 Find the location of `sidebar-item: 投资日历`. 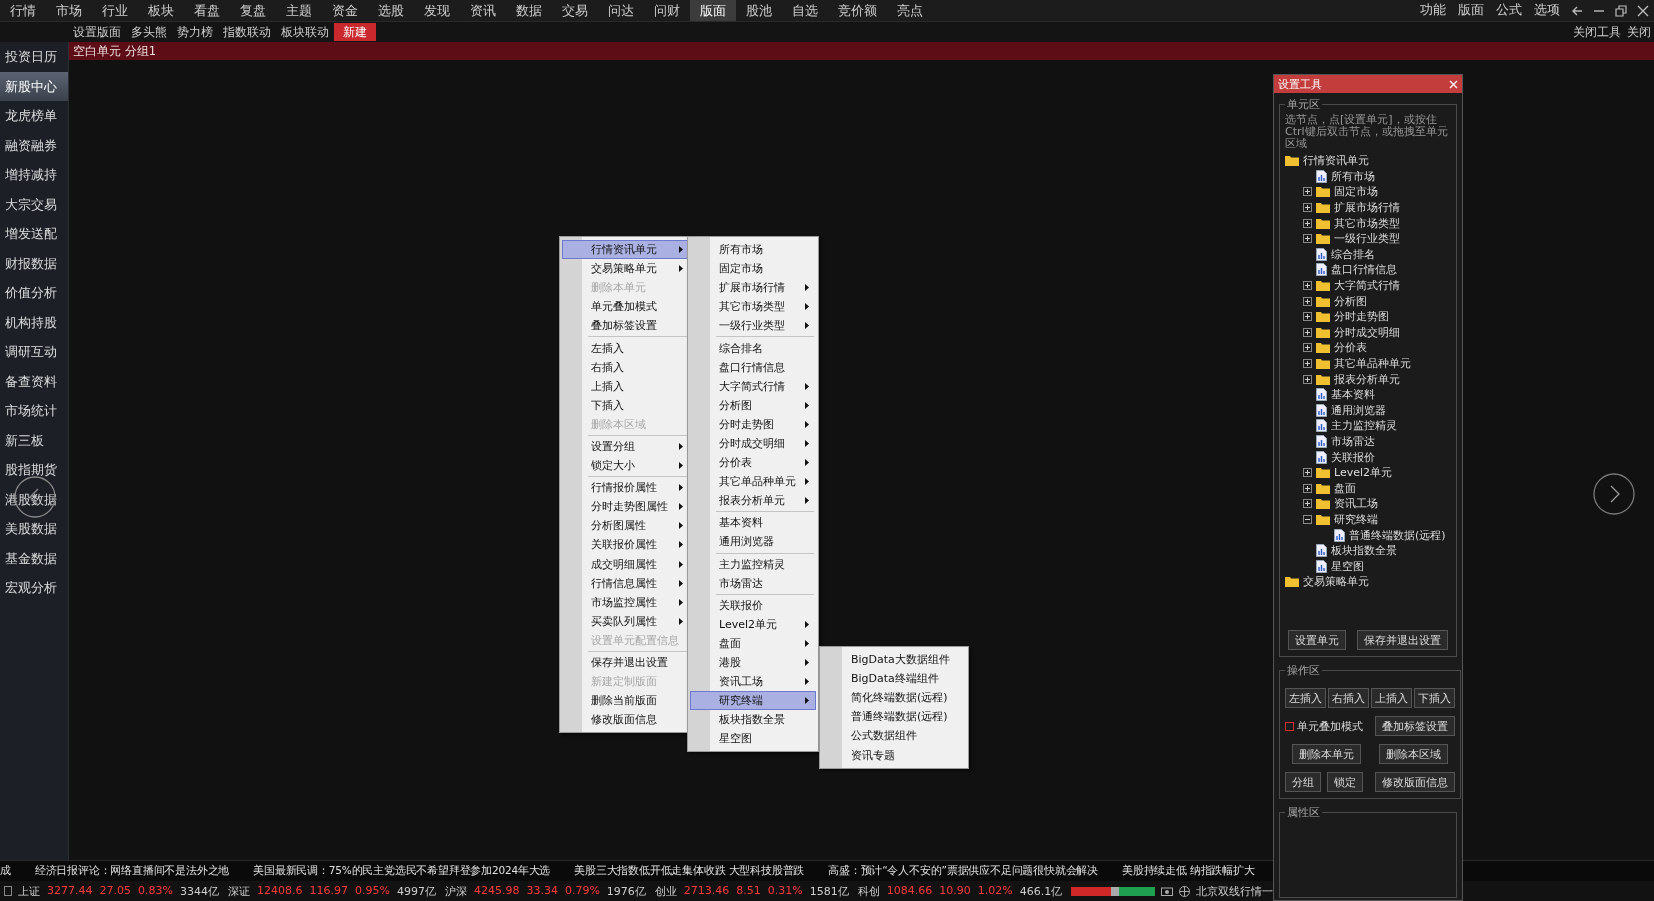

sidebar-item: 投资日历 is located at coordinates (34, 57).